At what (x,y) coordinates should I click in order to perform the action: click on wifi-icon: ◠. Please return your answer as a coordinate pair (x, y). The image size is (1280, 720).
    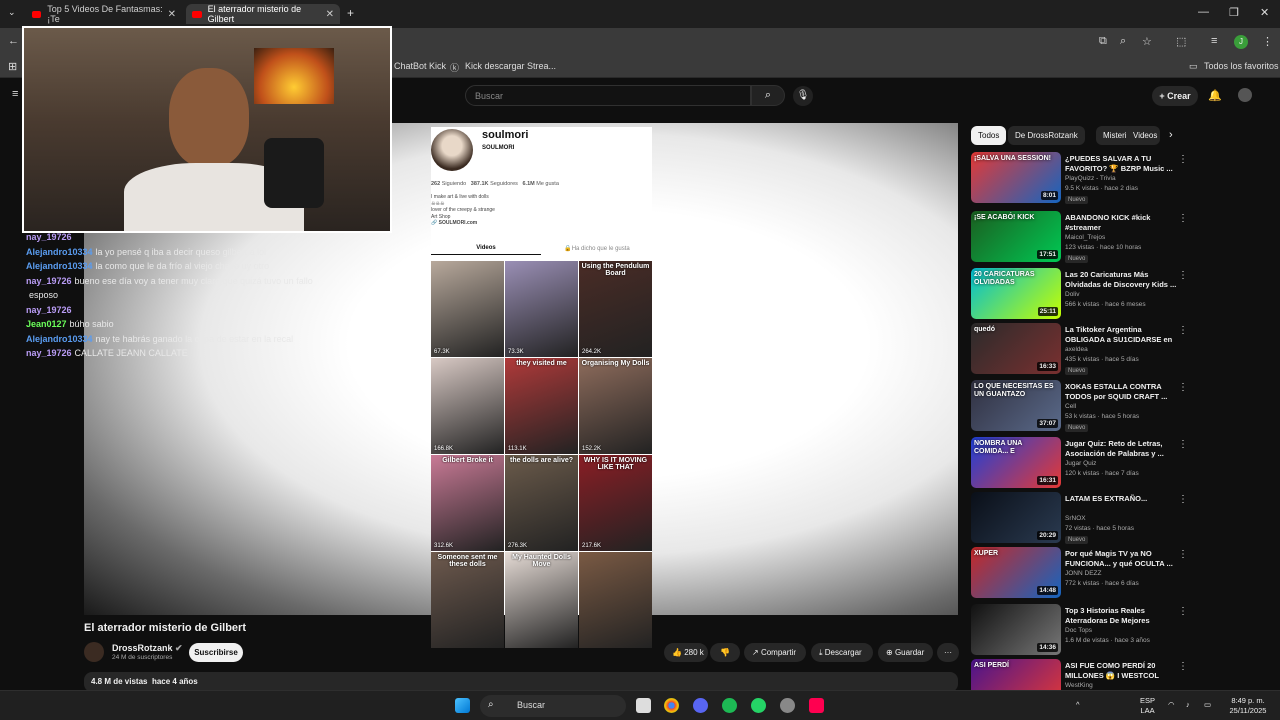
    Looking at the image, I should click on (1171, 705).